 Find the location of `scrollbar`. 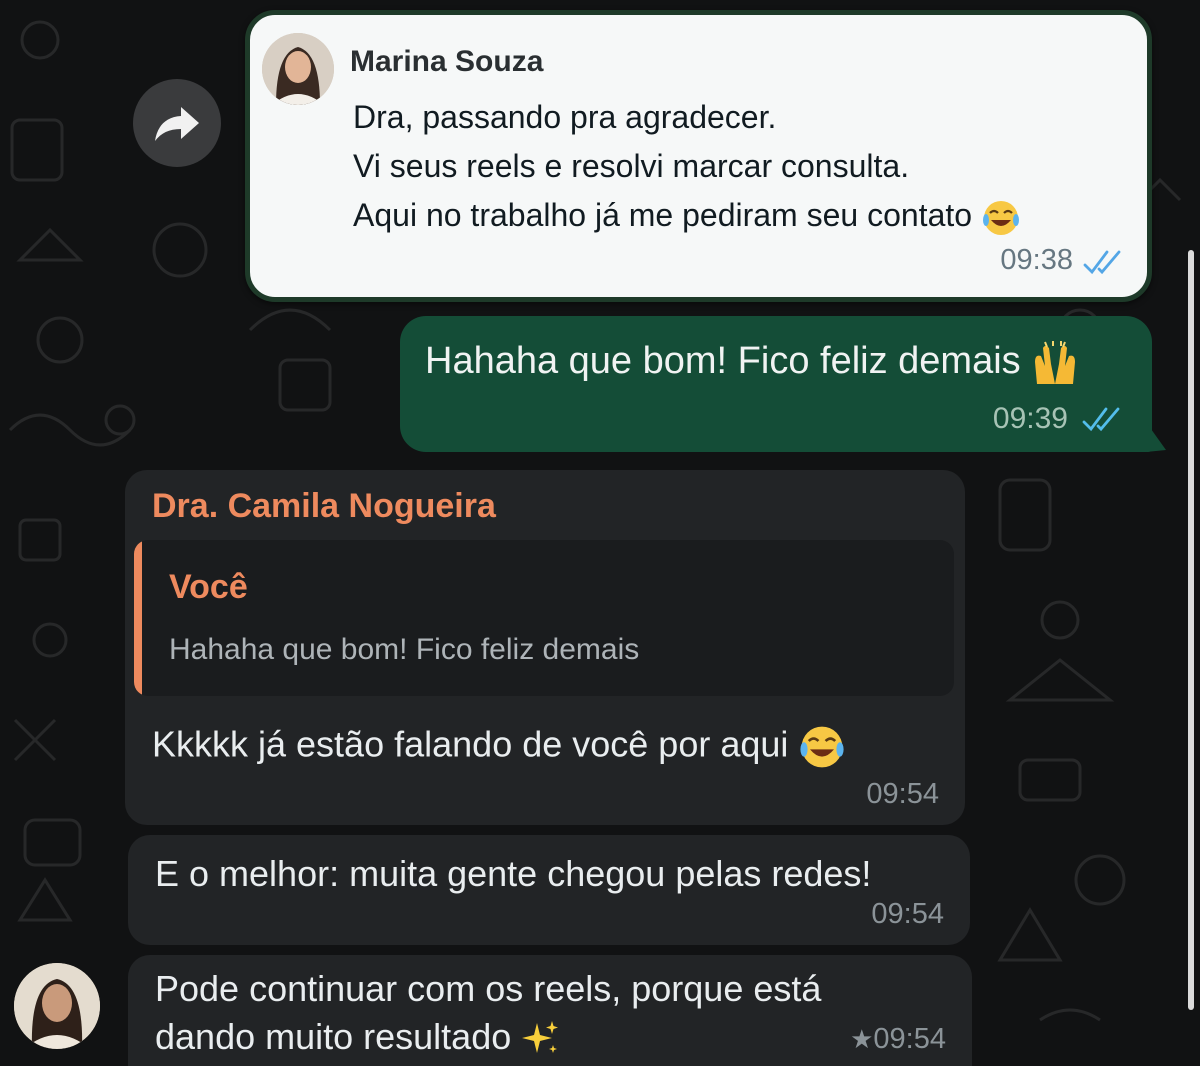

scrollbar is located at coordinates (1191, 630).